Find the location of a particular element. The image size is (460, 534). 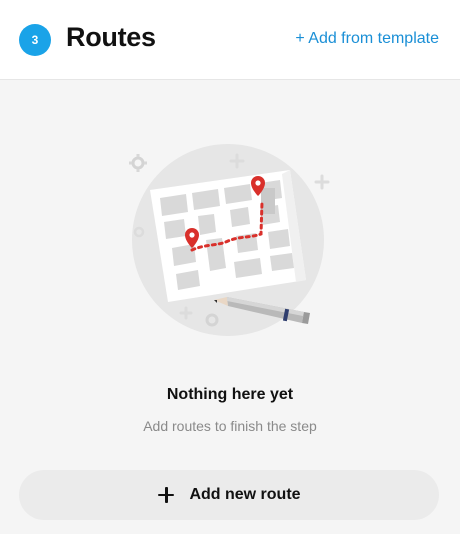

step-number-badge: 3 is located at coordinates (35, 40).